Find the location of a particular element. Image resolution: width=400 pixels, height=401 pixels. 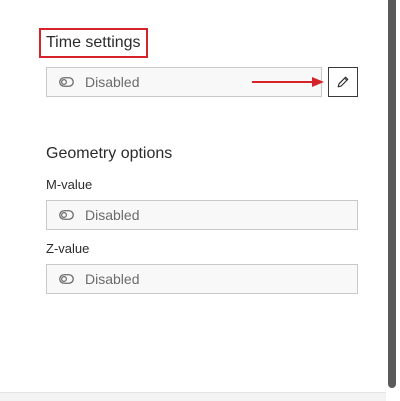

time-settings-title: Time settings is located at coordinates (93, 42).